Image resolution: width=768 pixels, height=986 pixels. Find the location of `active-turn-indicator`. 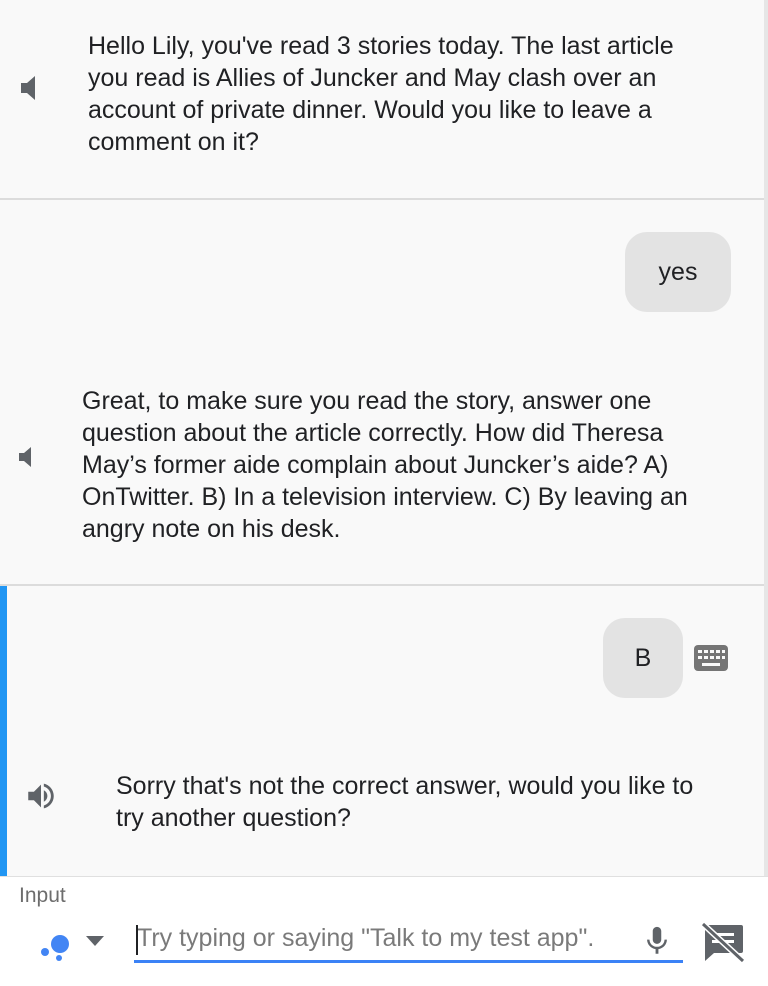

active-turn-indicator is located at coordinates (3, 731).